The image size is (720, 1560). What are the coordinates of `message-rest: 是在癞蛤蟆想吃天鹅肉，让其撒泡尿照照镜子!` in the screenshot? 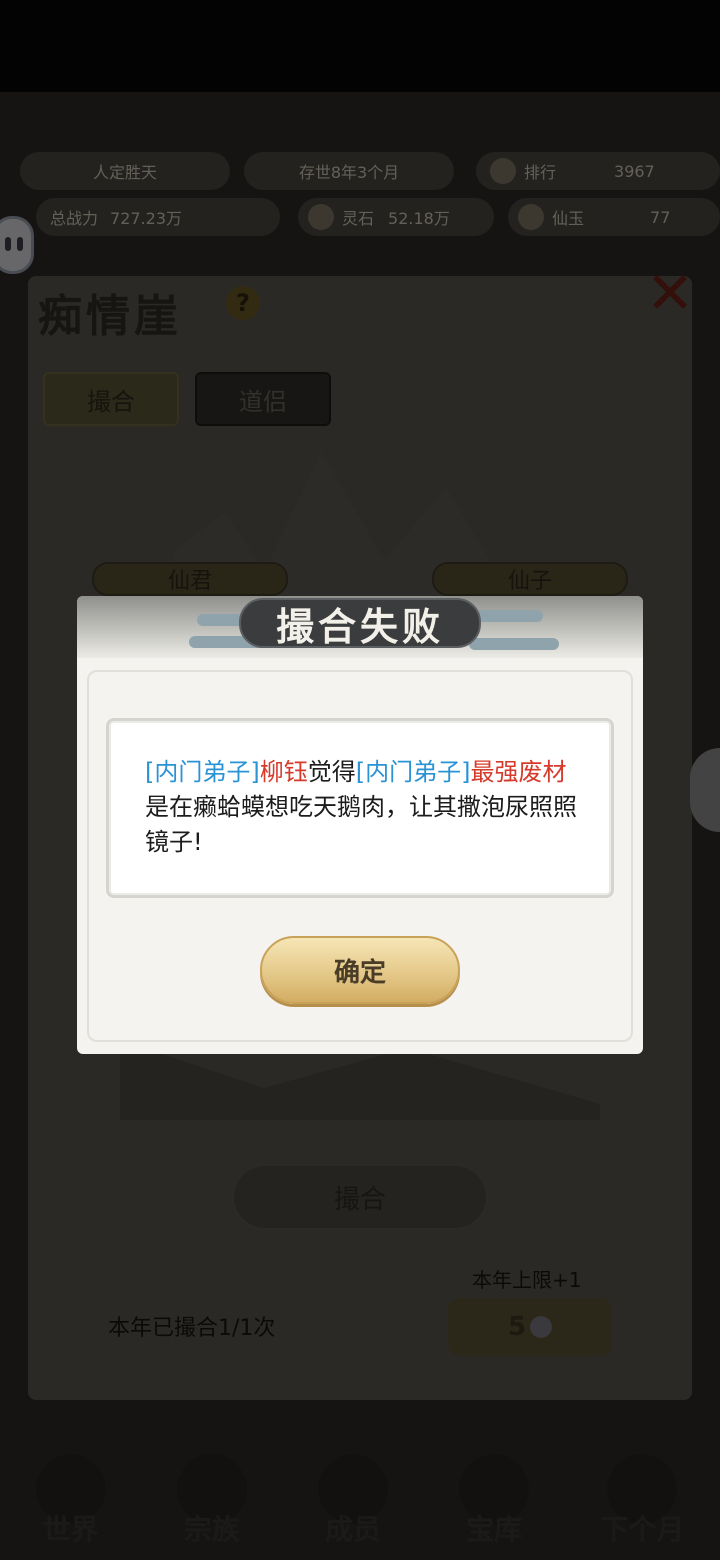 It's located at (361, 824).